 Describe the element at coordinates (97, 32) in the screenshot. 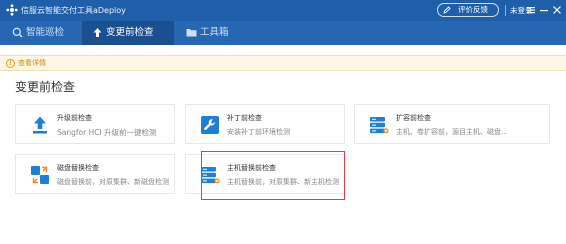

I see `upload-arrow-icon` at that location.